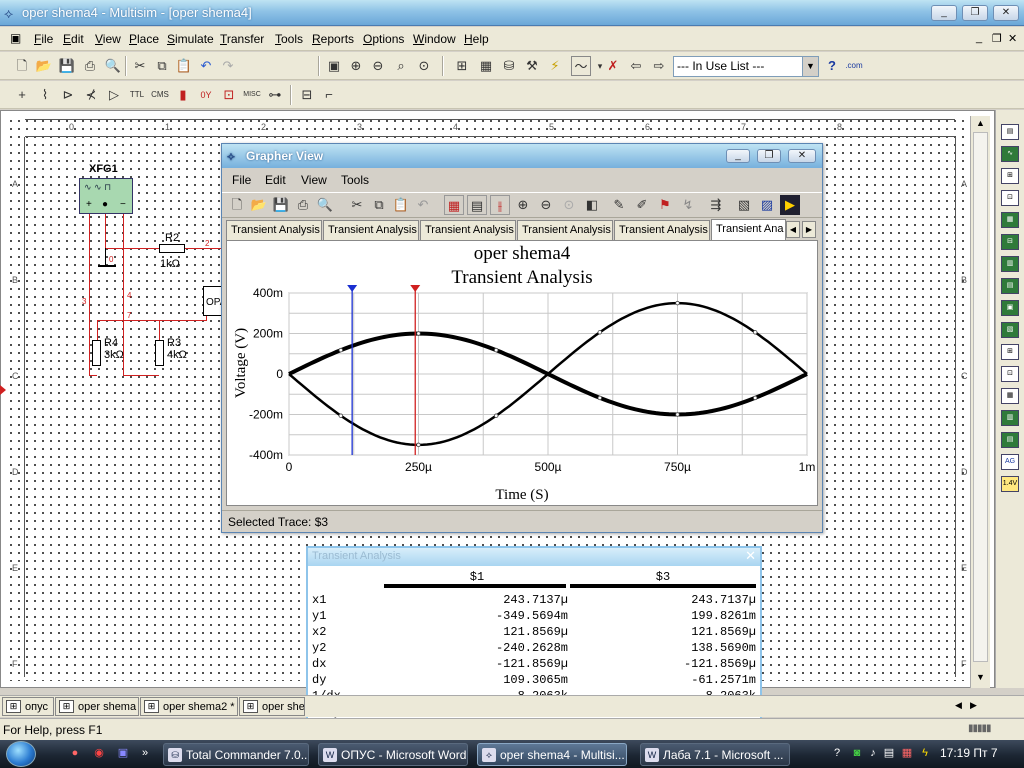  What do you see at coordinates (534, 557) in the screenshot?
I see `cursor-window-title-bar: Transient Analysis ✕` at bounding box center [534, 557].